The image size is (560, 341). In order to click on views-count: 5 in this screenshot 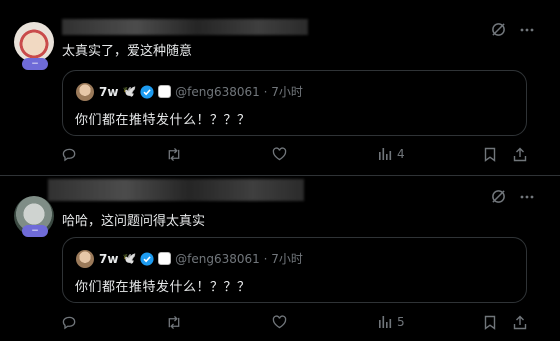, I will do `click(401, 322)`.